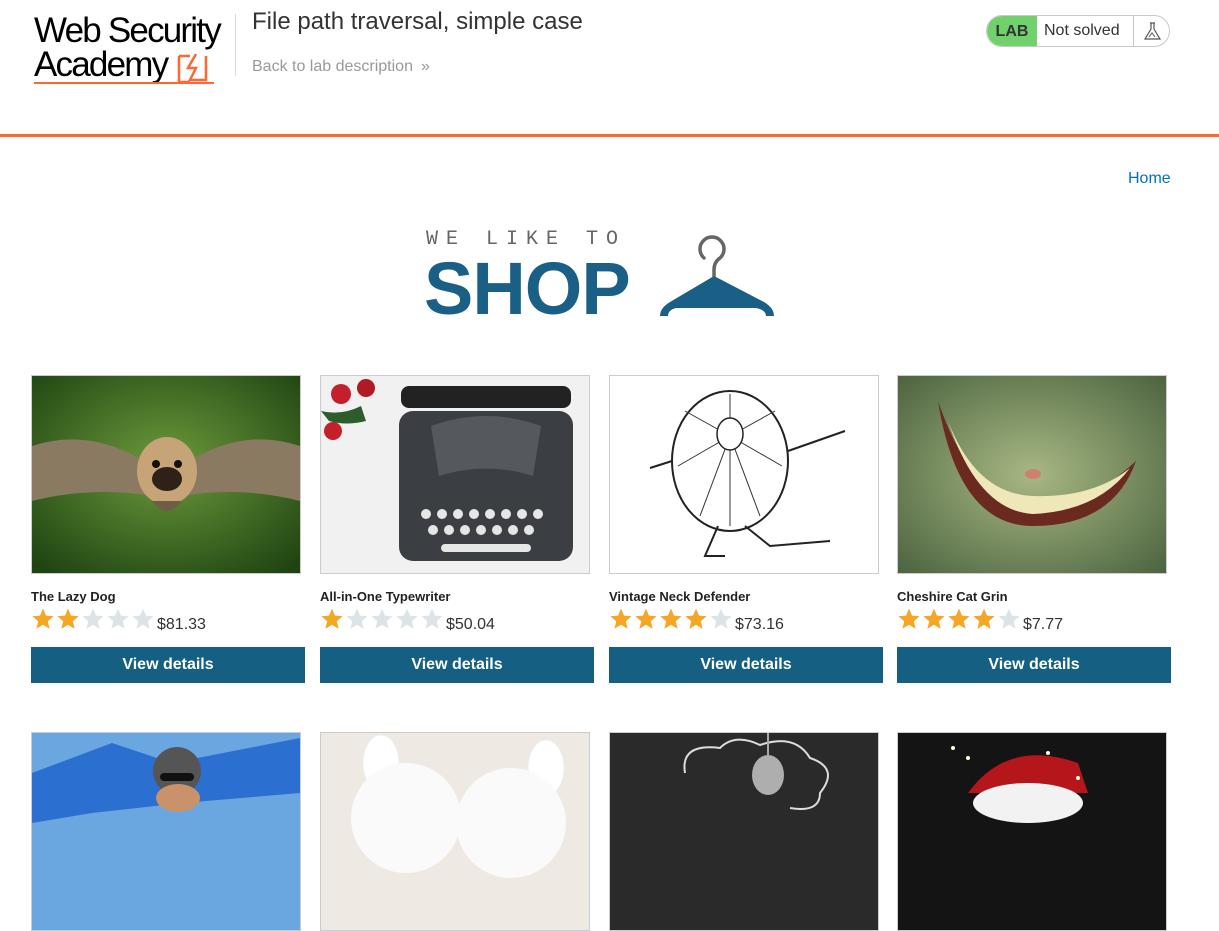 The image size is (1219, 931). Describe the element at coordinates (1151, 31) in the screenshot. I see `flask-icon` at that location.